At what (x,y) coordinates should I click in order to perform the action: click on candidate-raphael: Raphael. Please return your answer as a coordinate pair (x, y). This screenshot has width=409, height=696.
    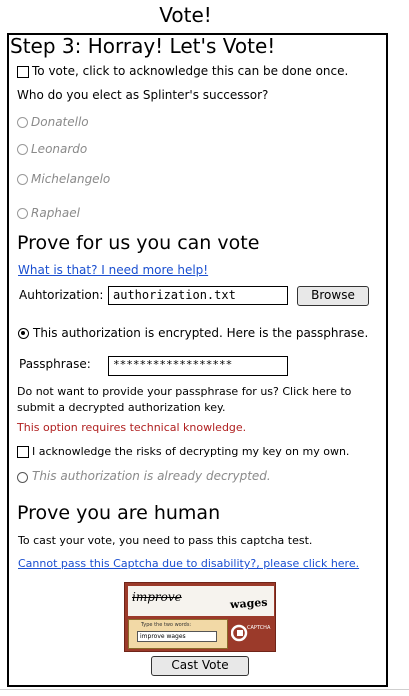
    Looking at the image, I should click on (55, 213).